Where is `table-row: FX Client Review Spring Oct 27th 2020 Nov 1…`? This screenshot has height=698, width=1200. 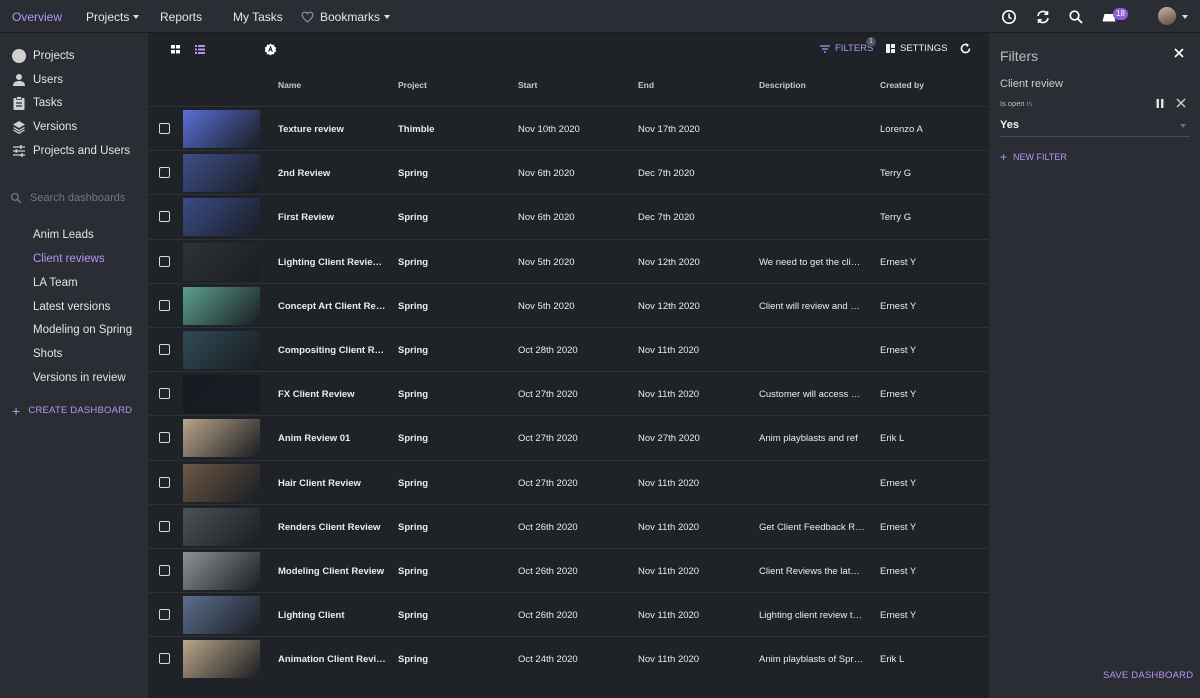 table-row: FX Client Review Spring Oct 27th 2020 Nov 1… is located at coordinates (568, 393).